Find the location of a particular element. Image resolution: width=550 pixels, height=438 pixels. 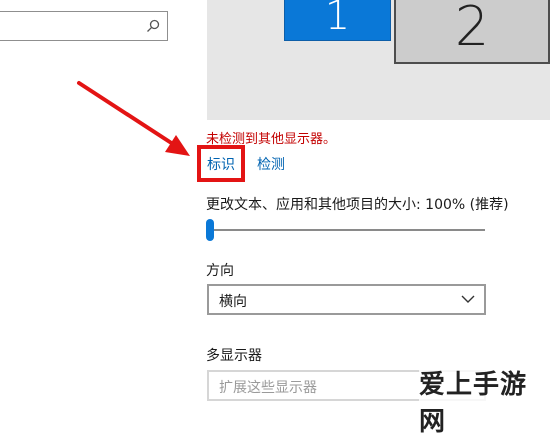

monitor-2: 2 is located at coordinates (472, 32).